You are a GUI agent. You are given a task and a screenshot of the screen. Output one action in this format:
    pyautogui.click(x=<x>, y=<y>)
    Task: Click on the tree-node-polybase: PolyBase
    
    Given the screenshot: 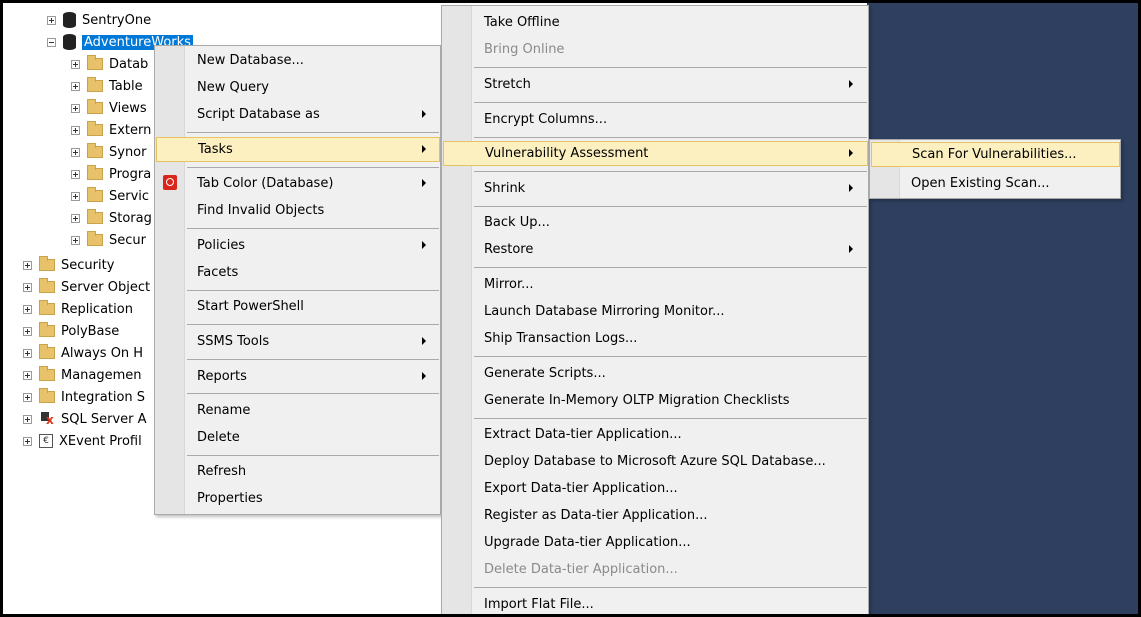 What is the action you would take?
    pyautogui.click(x=71, y=331)
    